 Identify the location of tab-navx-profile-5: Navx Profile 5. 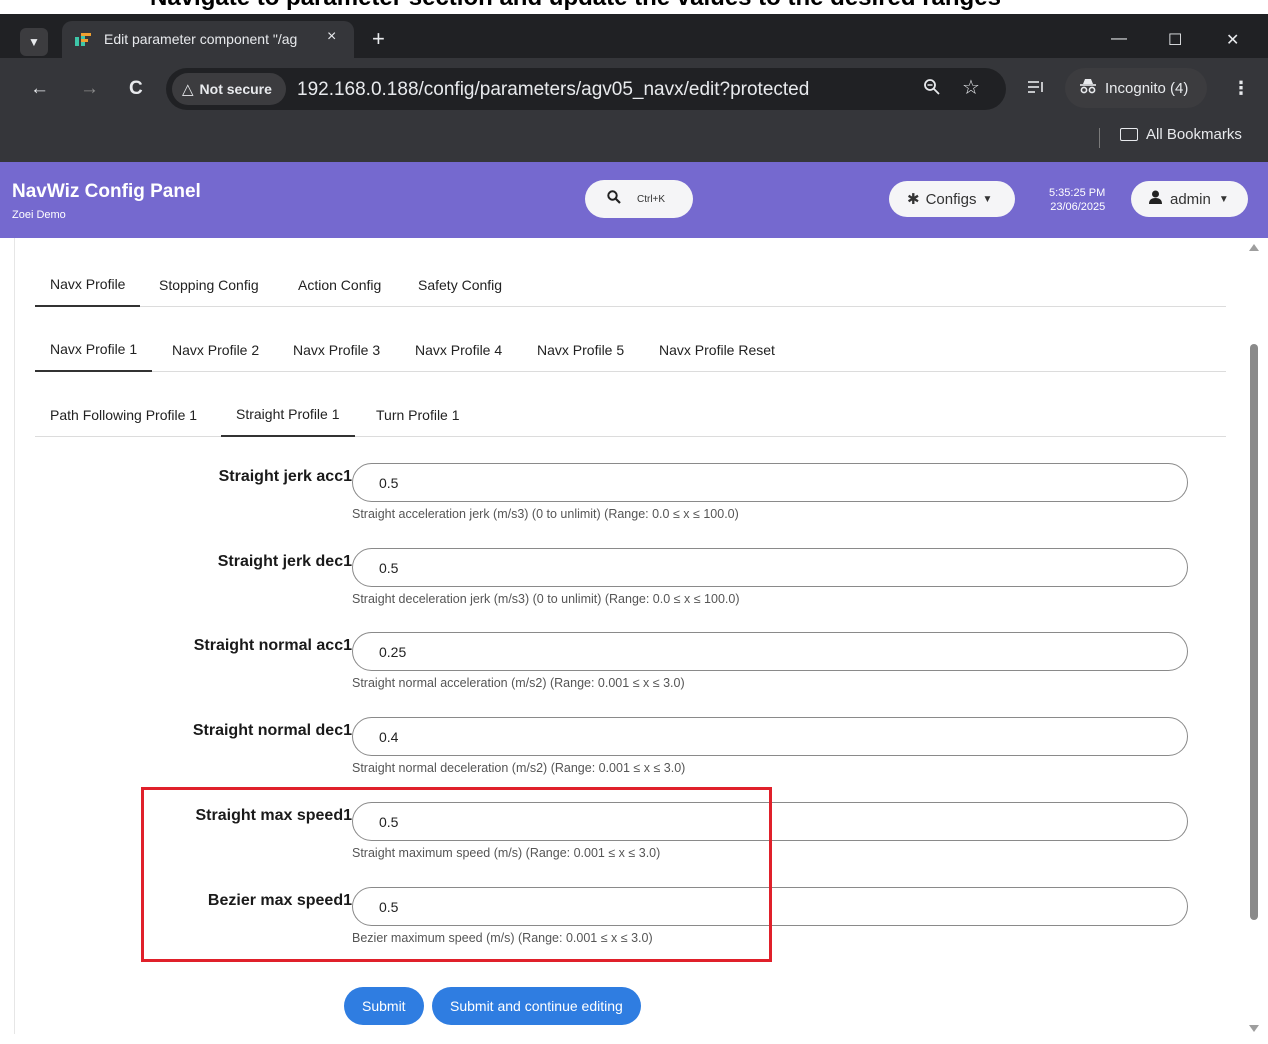
(580, 349).